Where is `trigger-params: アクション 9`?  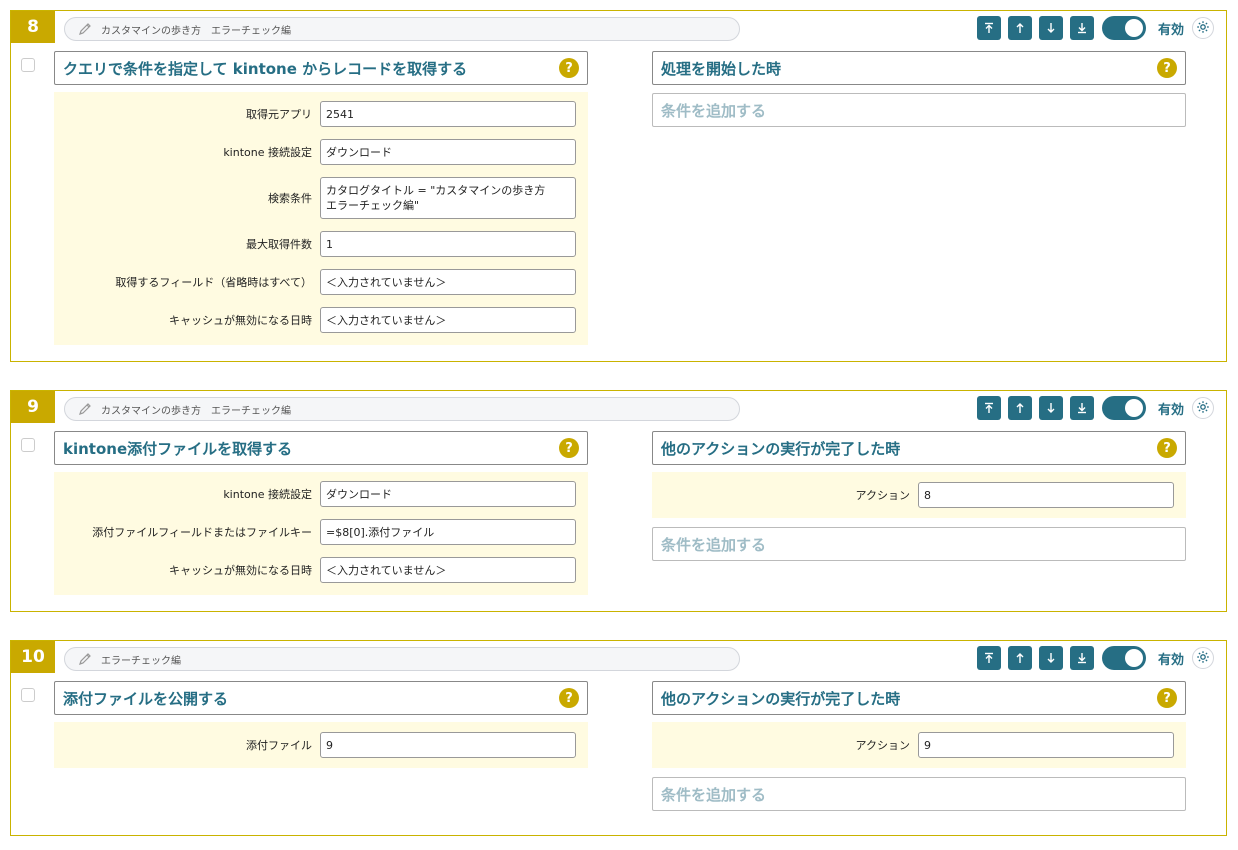 trigger-params: アクション 9 is located at coordinates (919, 745).